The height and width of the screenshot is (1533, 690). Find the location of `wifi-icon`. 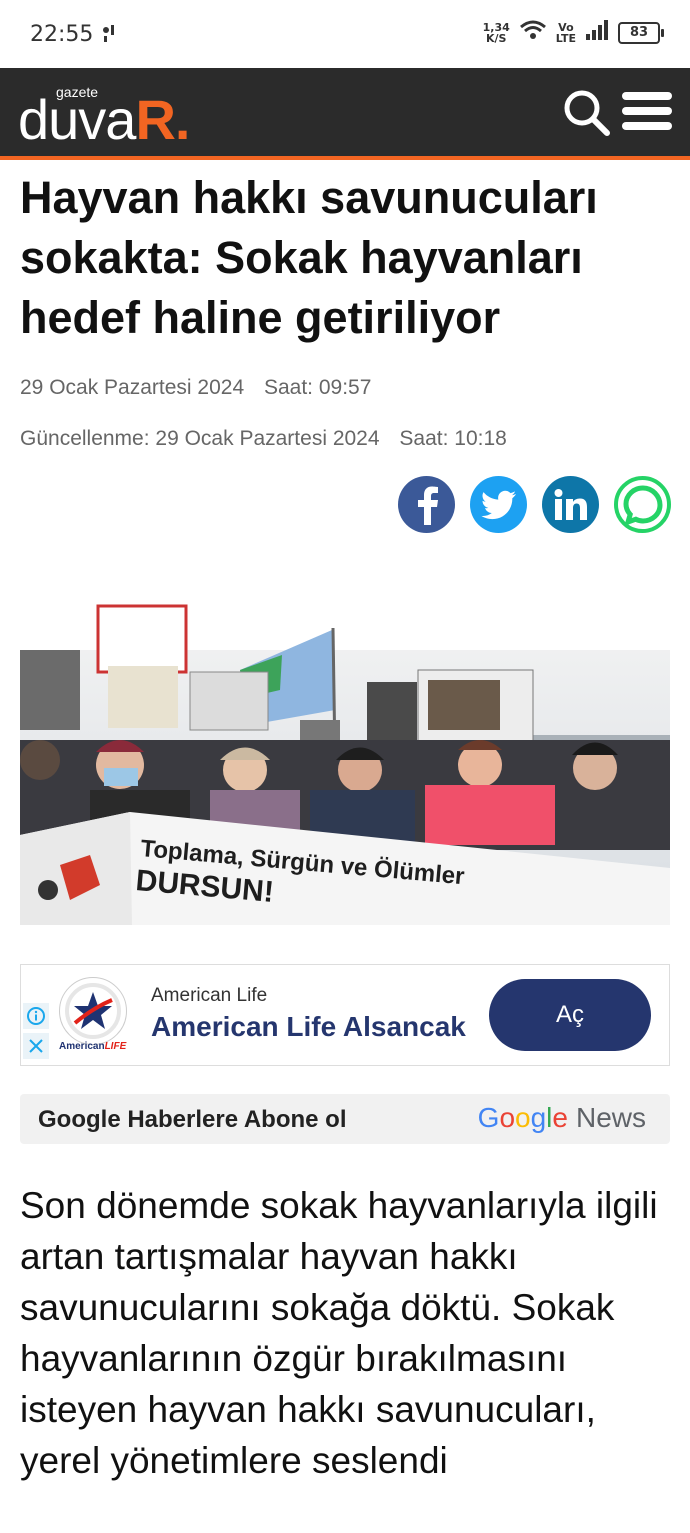

wifi-icon is located at coordinates (532, 32).